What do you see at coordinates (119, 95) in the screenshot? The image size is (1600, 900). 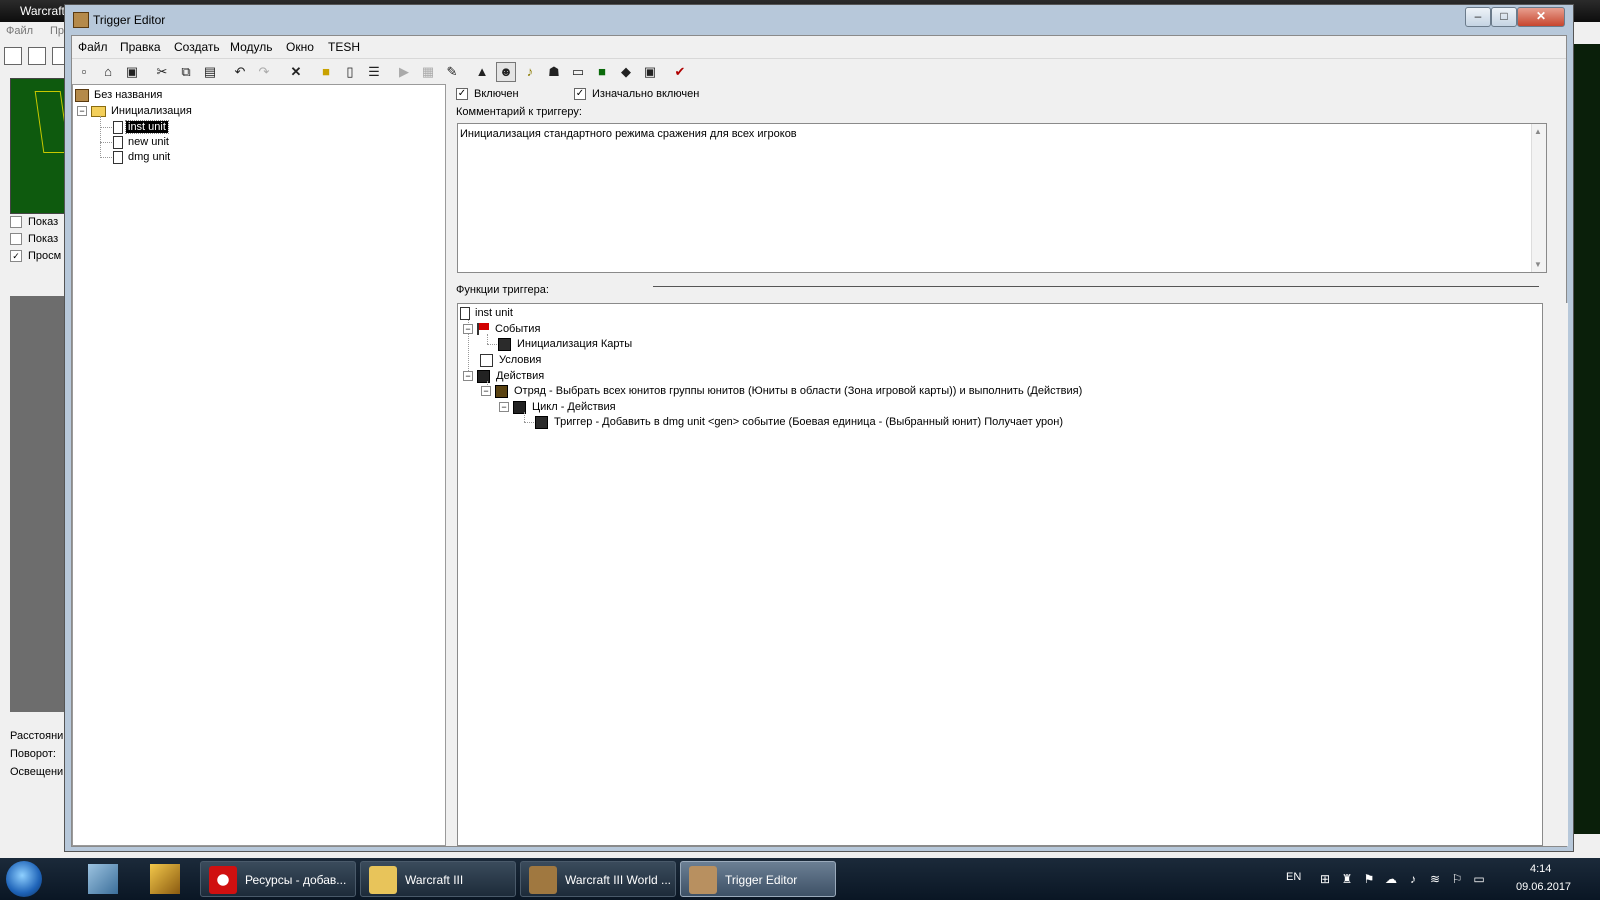 I see `tree-root: Без названия` at bounding box center [119, 95].